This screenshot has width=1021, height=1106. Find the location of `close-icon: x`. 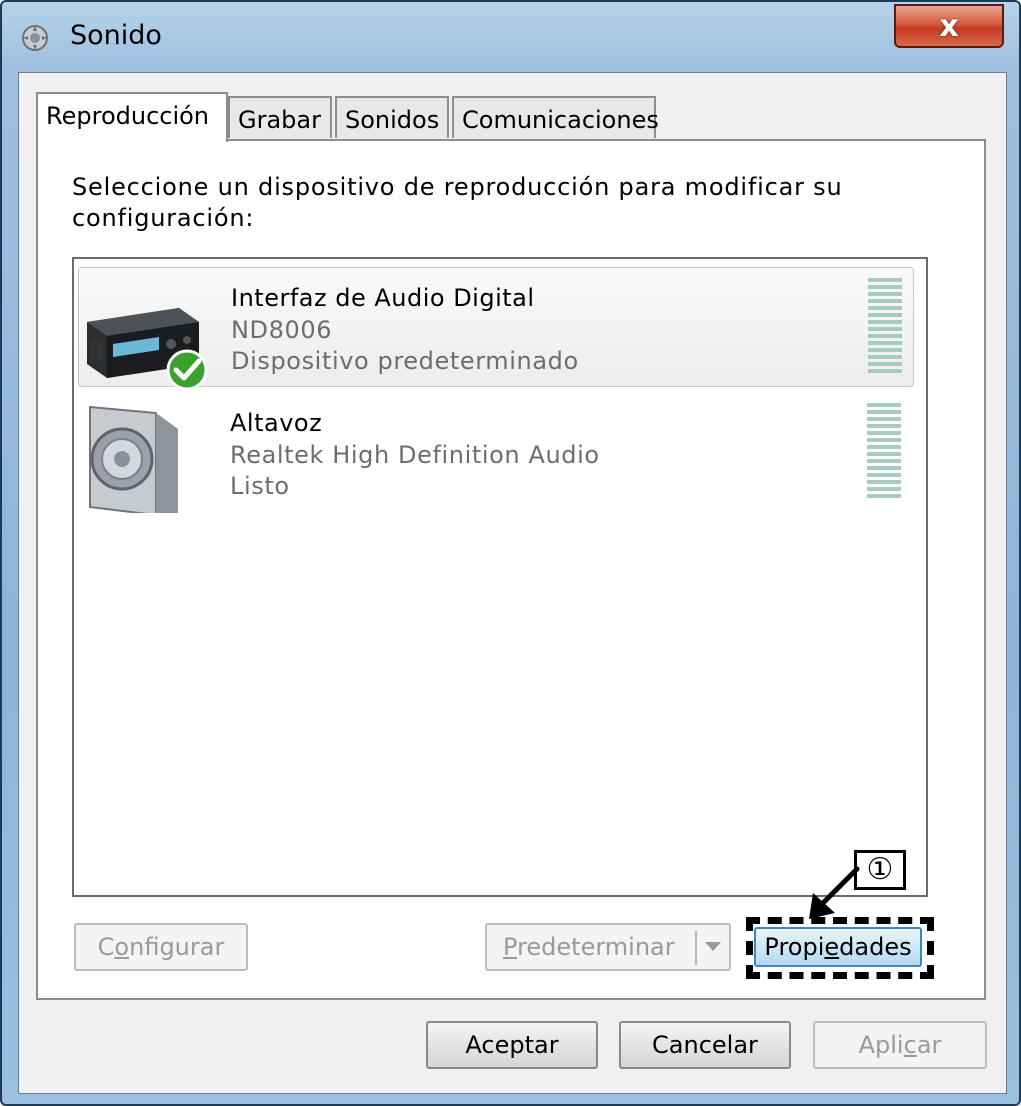

close-icon: x is located at coordinates (949, 26).